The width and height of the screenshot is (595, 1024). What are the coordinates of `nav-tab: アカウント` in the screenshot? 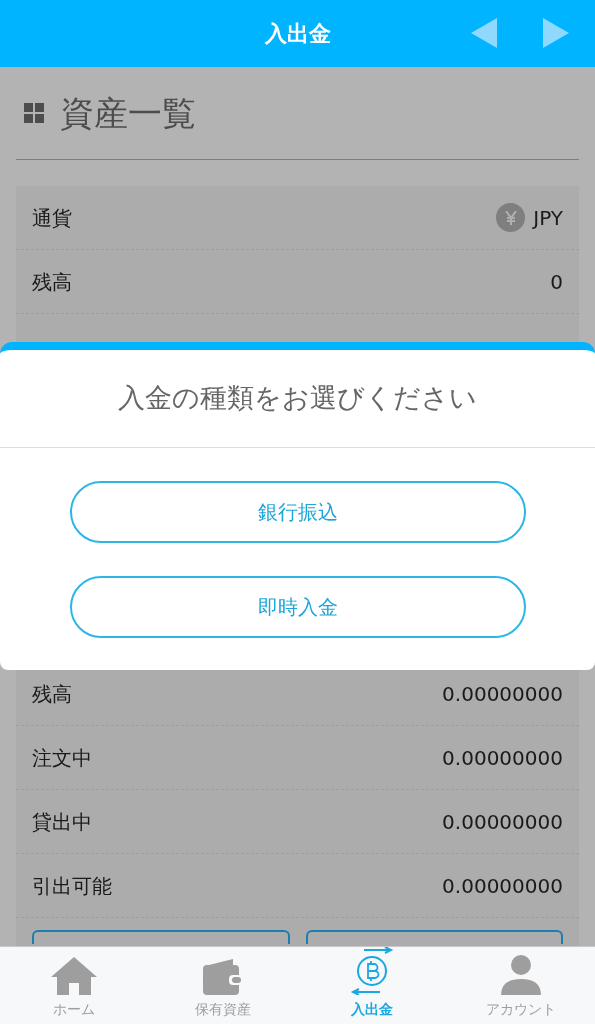 It's located at (520, 985).